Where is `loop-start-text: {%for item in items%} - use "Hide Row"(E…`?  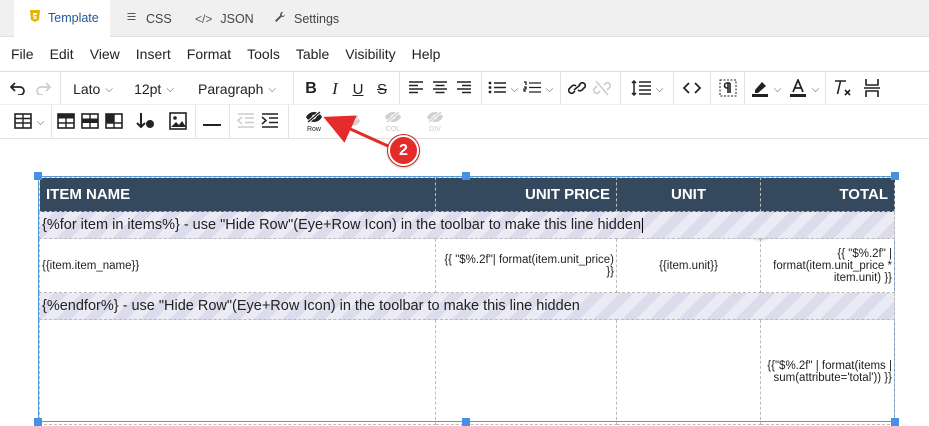
loop-start-text: {%for item in items%} - use "Hide Row"(E… is located at coordinates (342, 225).